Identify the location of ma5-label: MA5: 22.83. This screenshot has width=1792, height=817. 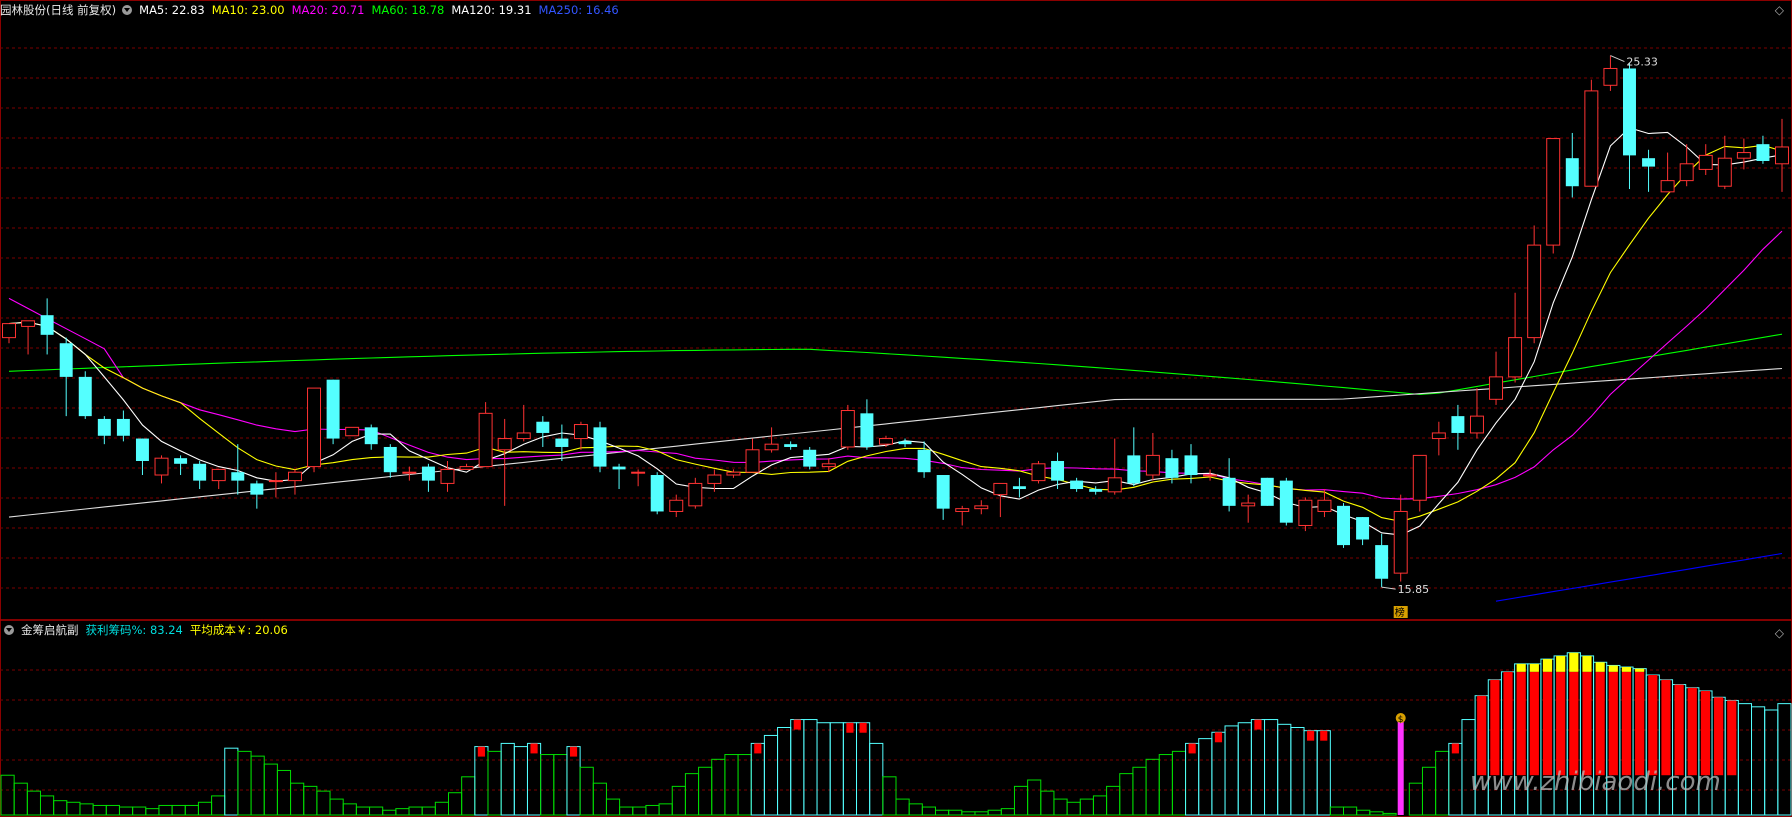
(172, 10).